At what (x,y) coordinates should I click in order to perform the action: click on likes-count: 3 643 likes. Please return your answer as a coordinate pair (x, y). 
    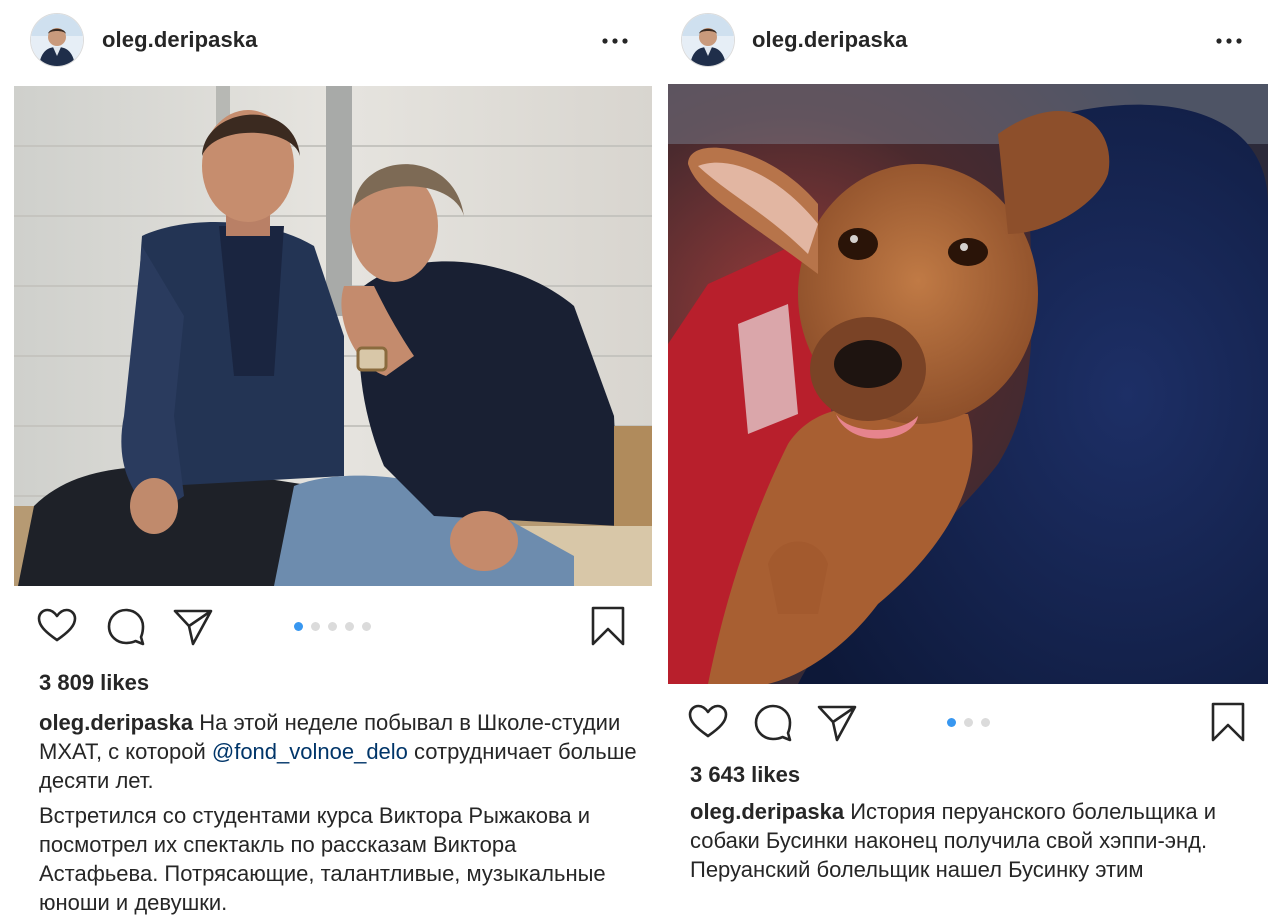
    Looking at the image, I should click on (745, 775).